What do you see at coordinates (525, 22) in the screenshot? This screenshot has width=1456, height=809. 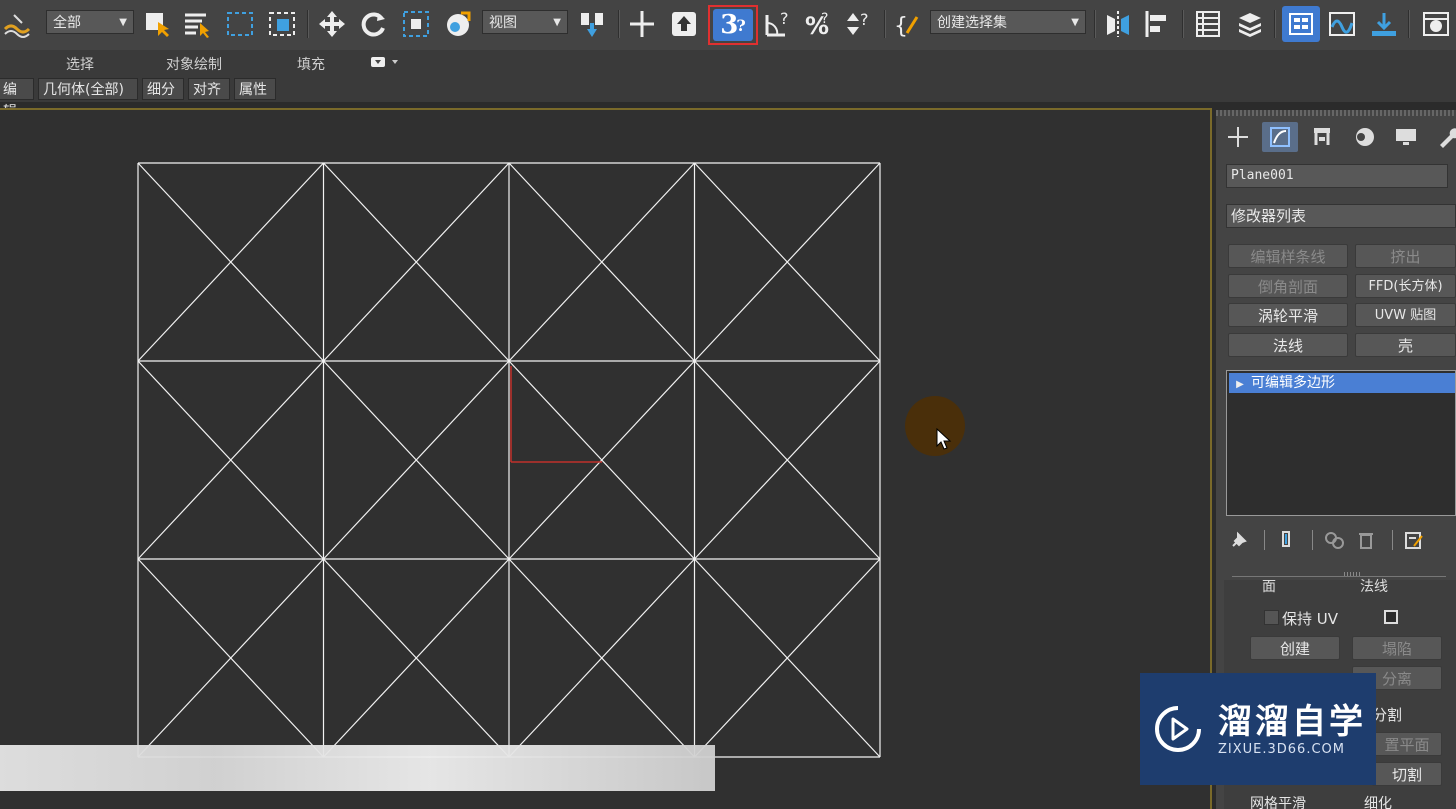 I see `reference-coord-dropdown: 视图 ▼` at bounding box center [525, 22].